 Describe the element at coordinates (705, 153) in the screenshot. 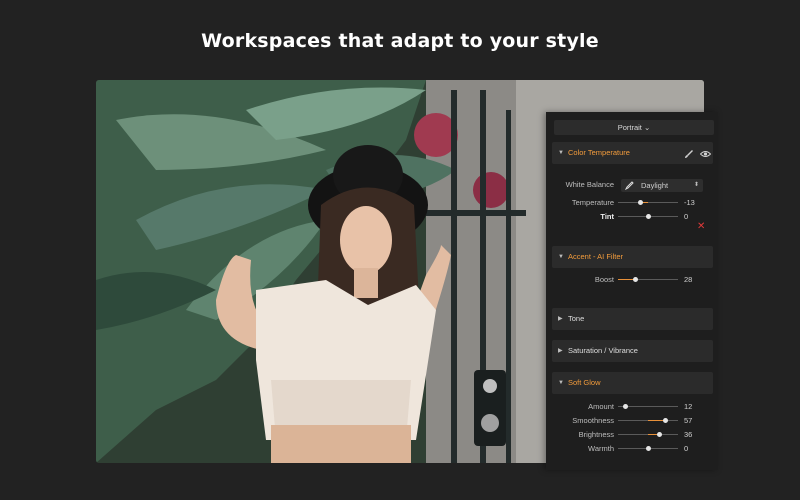

I see `eye-icon` at that location.